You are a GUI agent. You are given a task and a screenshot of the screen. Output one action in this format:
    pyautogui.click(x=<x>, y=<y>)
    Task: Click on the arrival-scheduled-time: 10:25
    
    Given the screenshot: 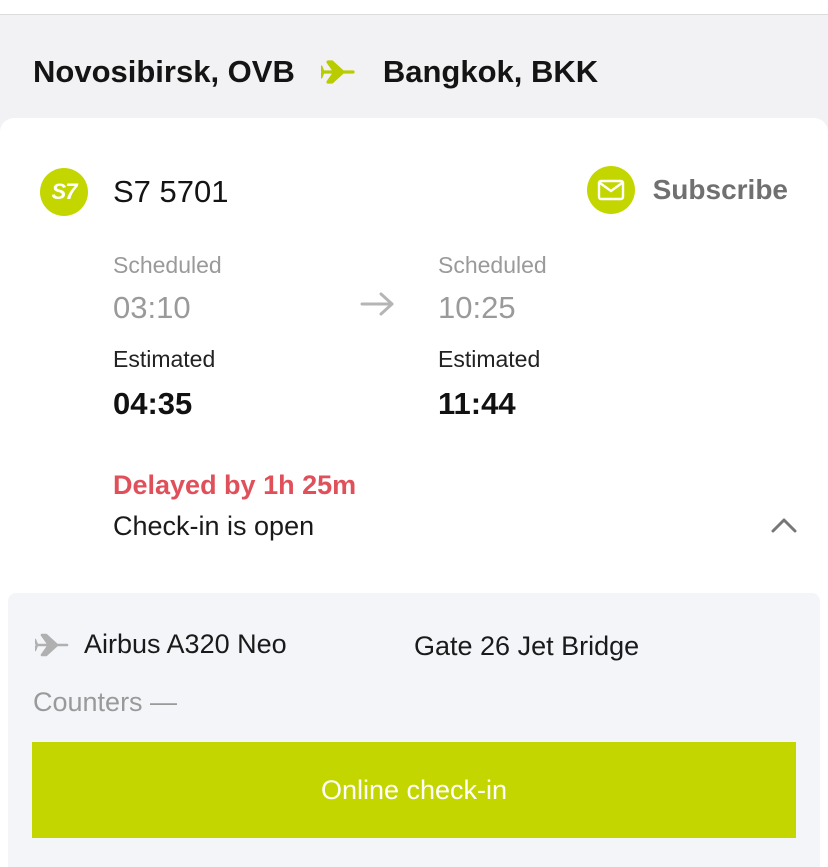 What is the action you would take?
    pyautogui.click(x=477, y=307)
    